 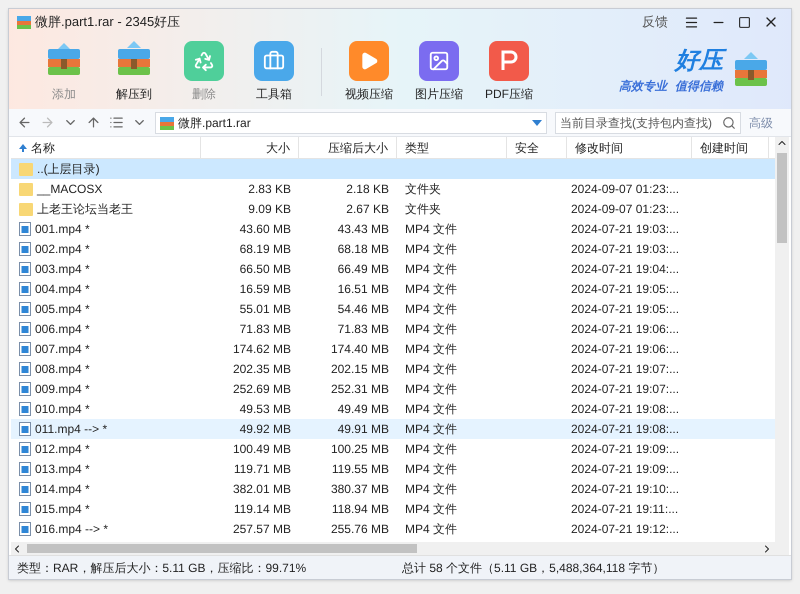 I want to click on toolbar-button: 工具箱, so click(x=274, y=72).